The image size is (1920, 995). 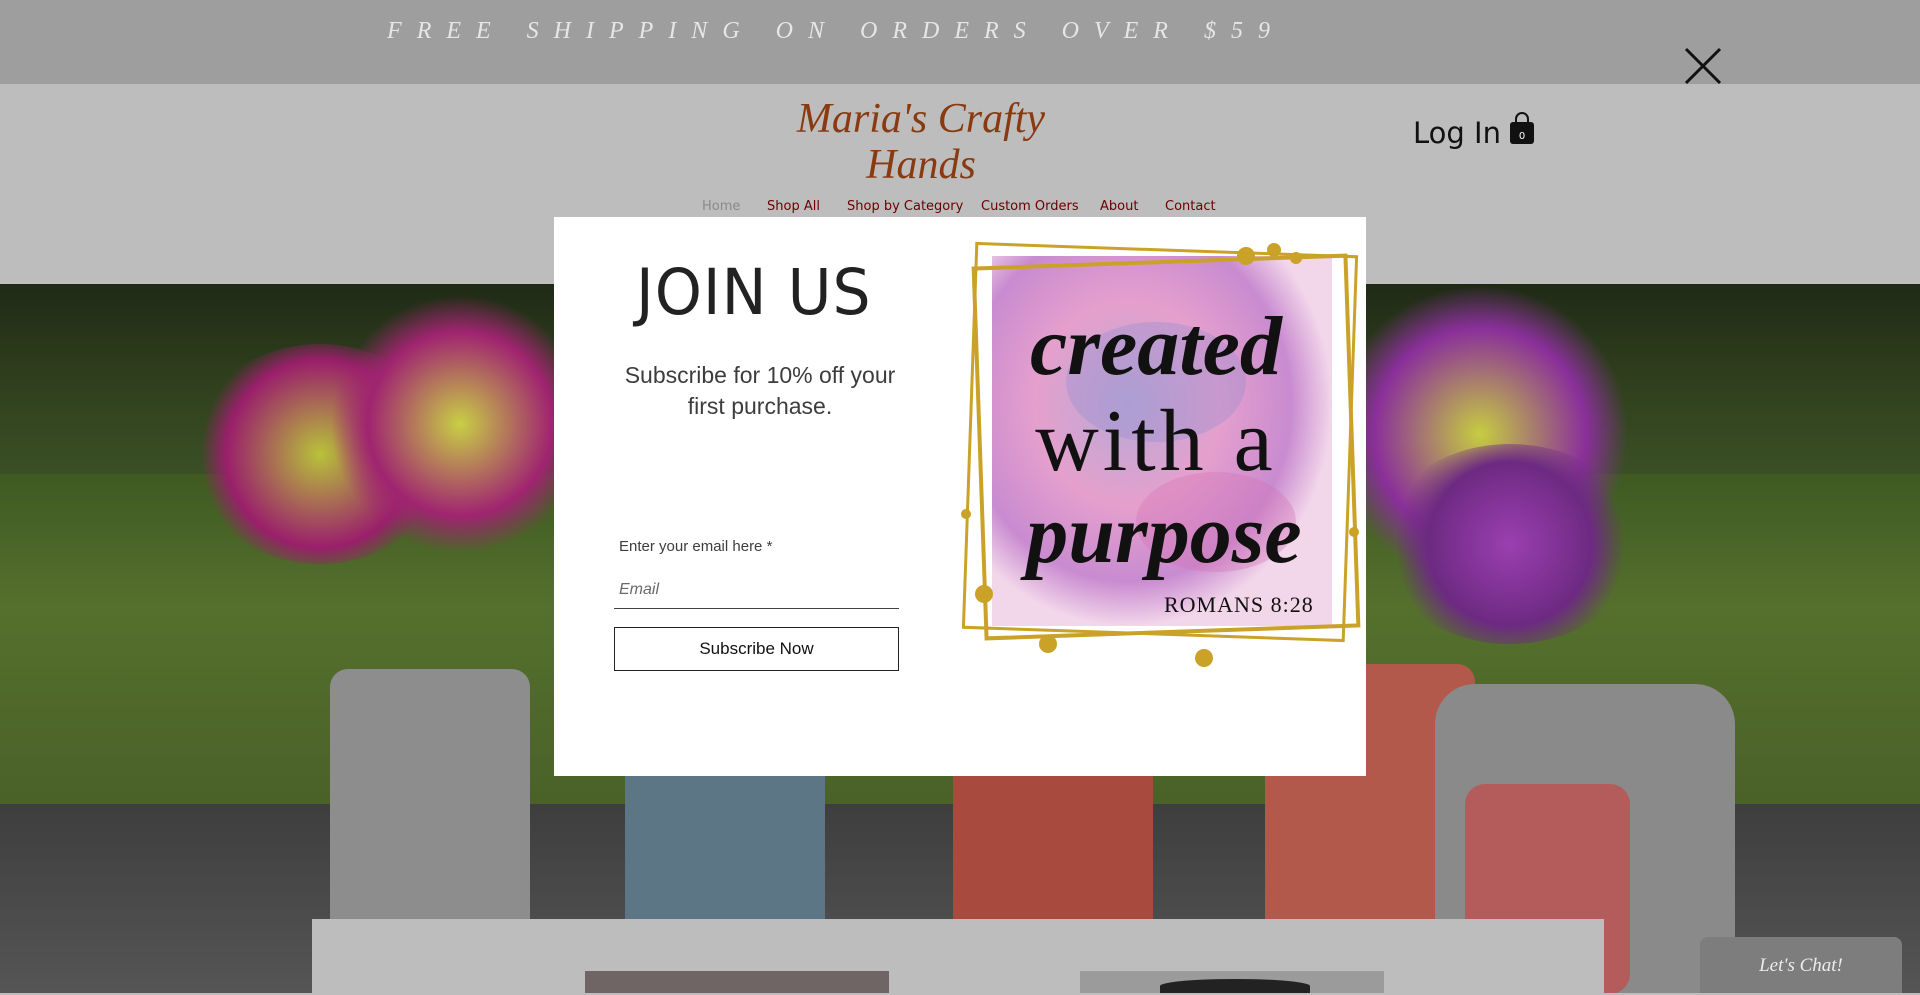 I want to click on art-verse: ROMANS 8:28, so click(x=1239, y=604).